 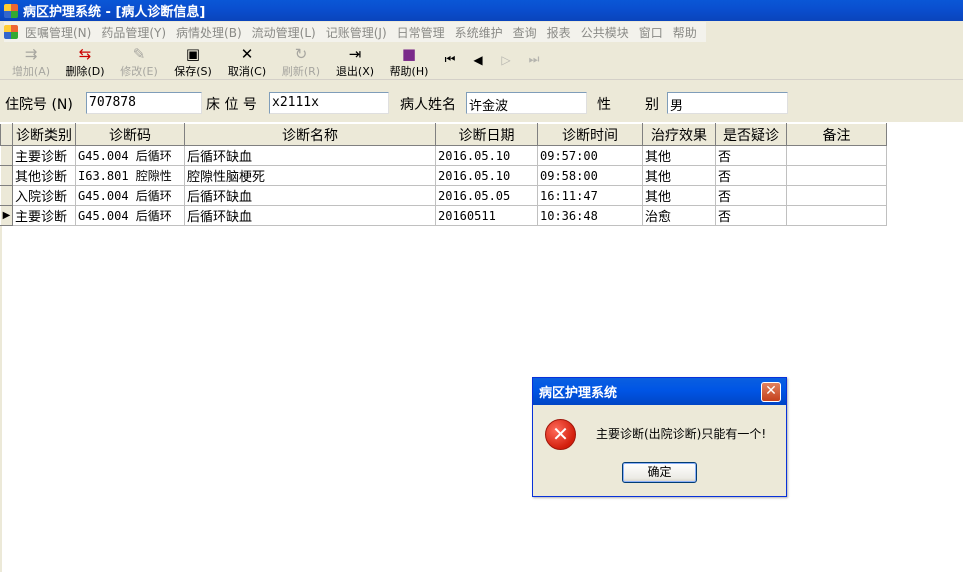 What do you see at coordinates (679, 134) in the screenshot?
I see `col-effect: 治疗效果` at bounding box center [679, 134].